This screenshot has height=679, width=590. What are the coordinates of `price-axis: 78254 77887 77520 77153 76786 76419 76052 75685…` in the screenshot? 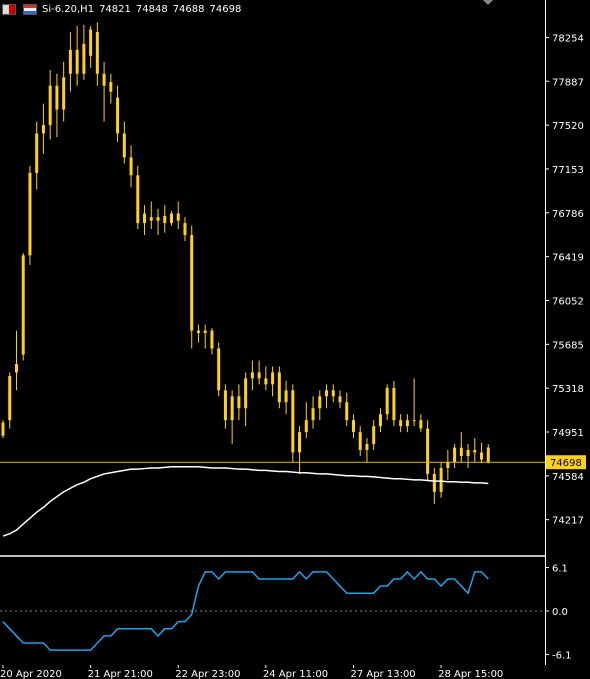 It's located at (564, 280).